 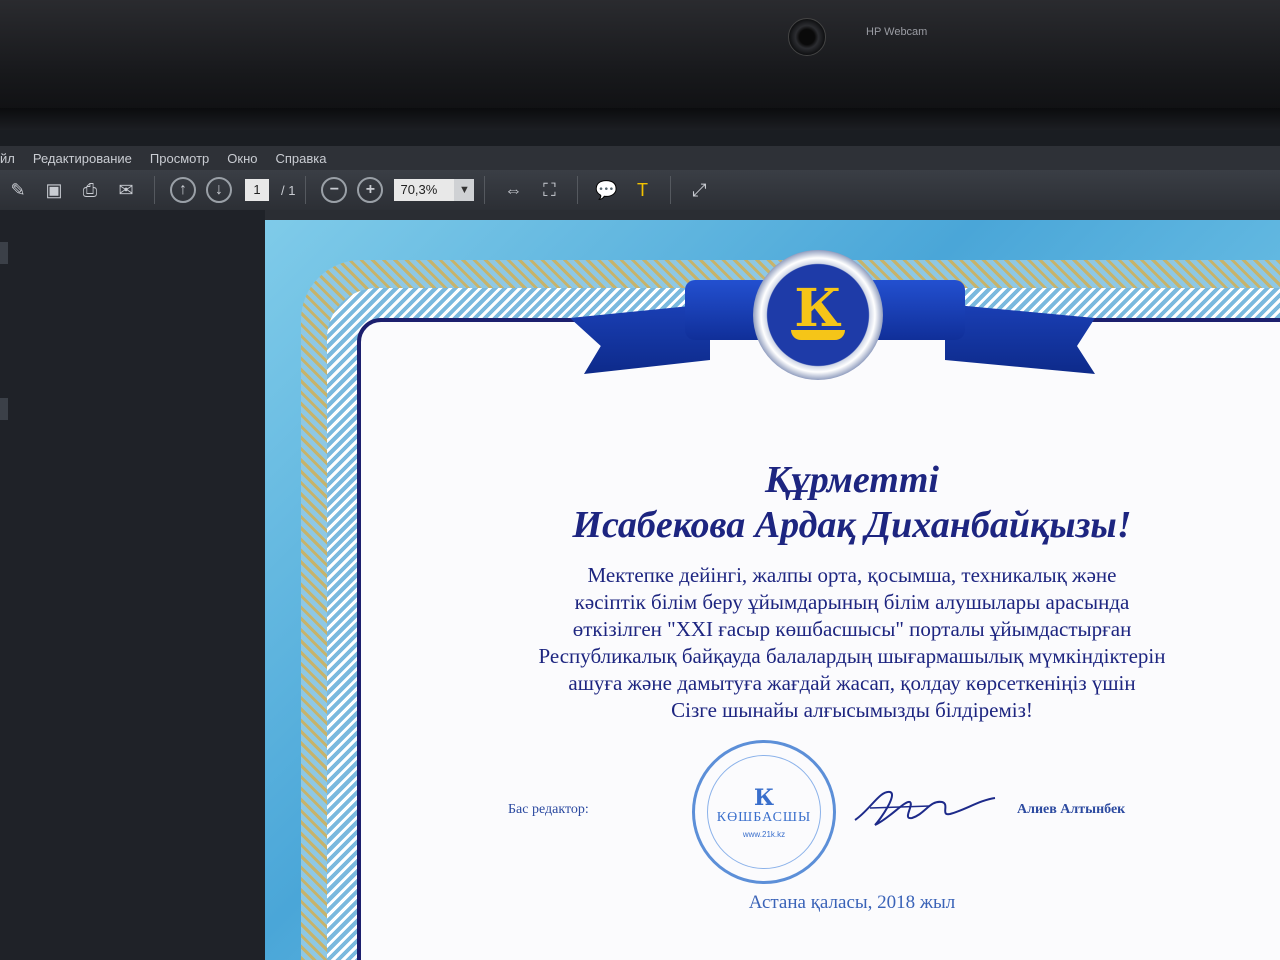 What do you see at coordinates (82, 158) in the screenshot?
I see `menu-edit: Редактирование` at bounding box center [82, 158].